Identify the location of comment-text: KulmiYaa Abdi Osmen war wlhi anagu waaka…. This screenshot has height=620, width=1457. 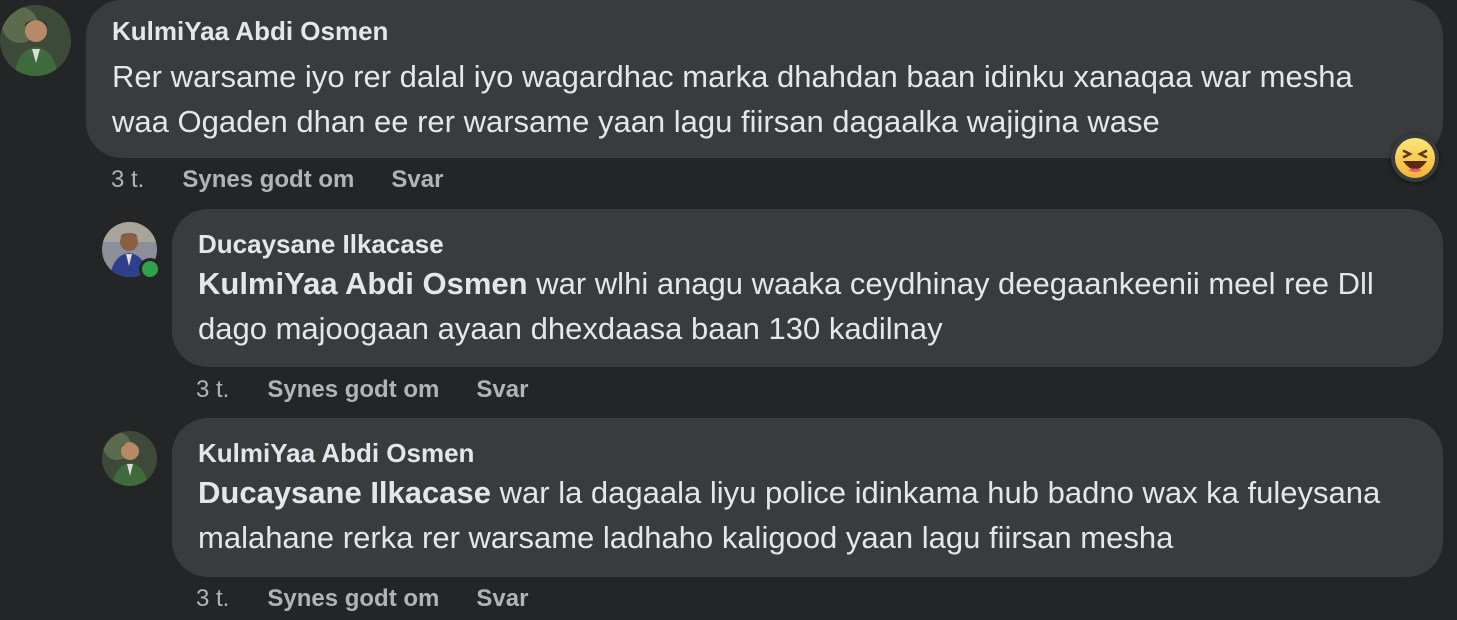
(807, 306).